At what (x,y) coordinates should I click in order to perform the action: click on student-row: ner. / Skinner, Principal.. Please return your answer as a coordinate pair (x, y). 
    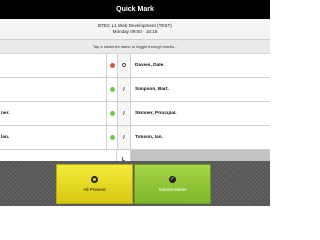
    Looking at the image, I should click on (135, 114).